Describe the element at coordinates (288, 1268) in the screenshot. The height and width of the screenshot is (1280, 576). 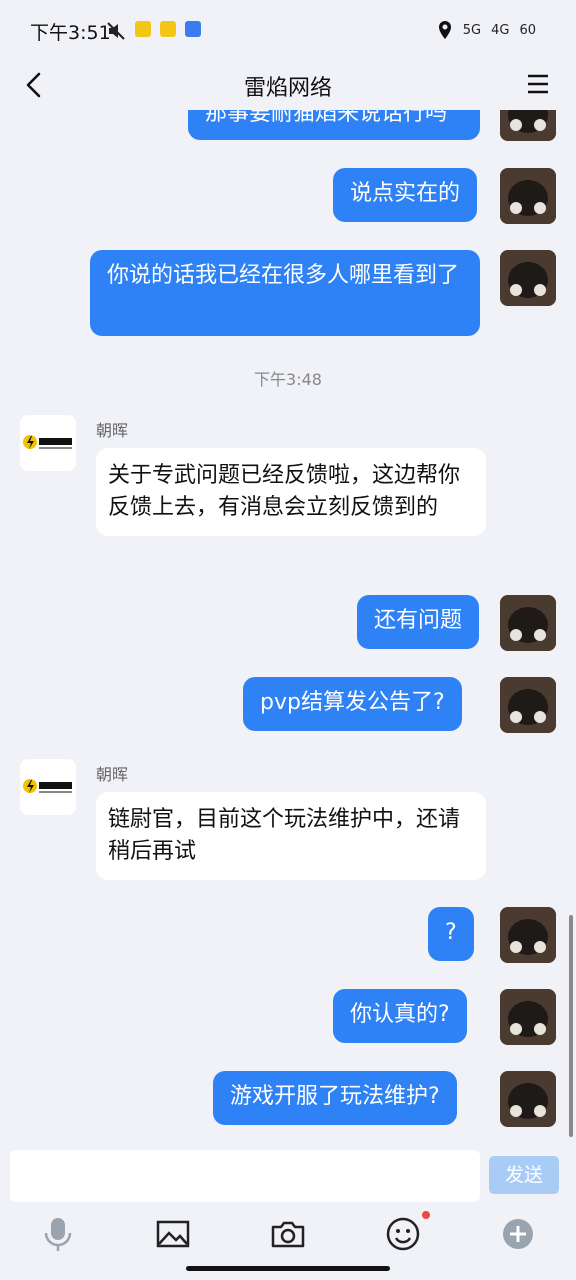
I see `home-indicator` at that location.